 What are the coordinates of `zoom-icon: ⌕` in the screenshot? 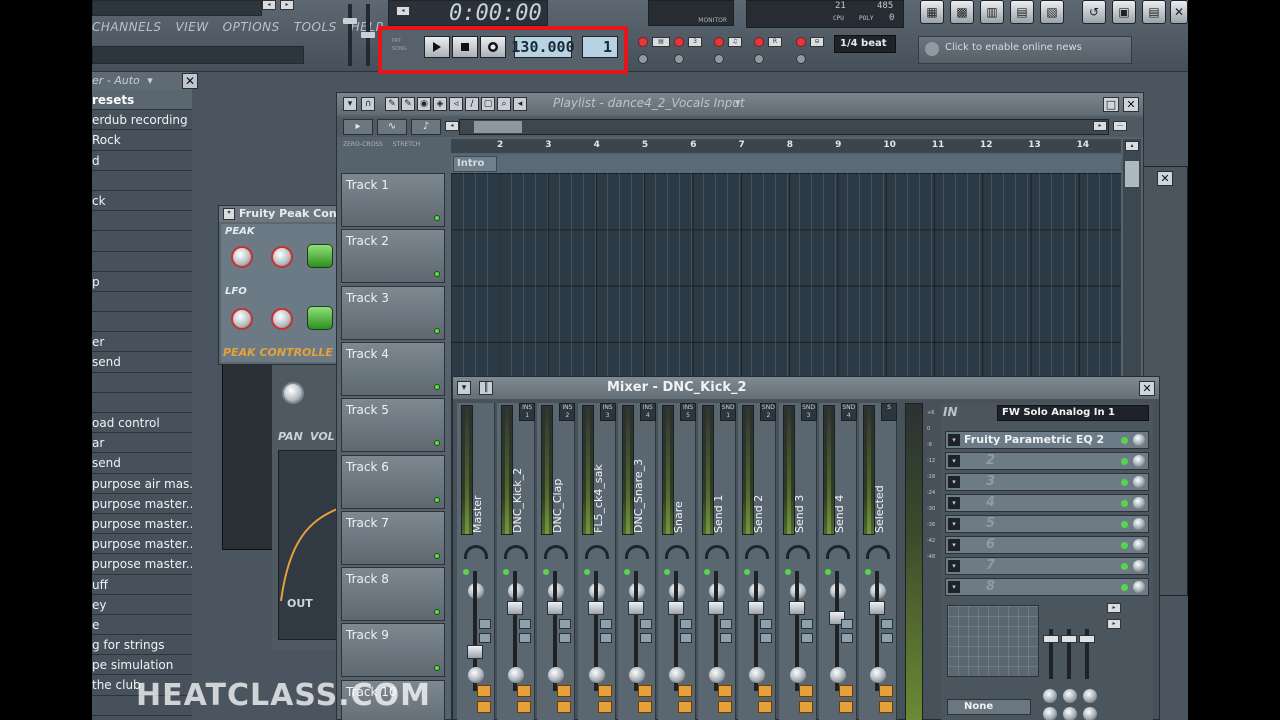 It's located at (504, 104).